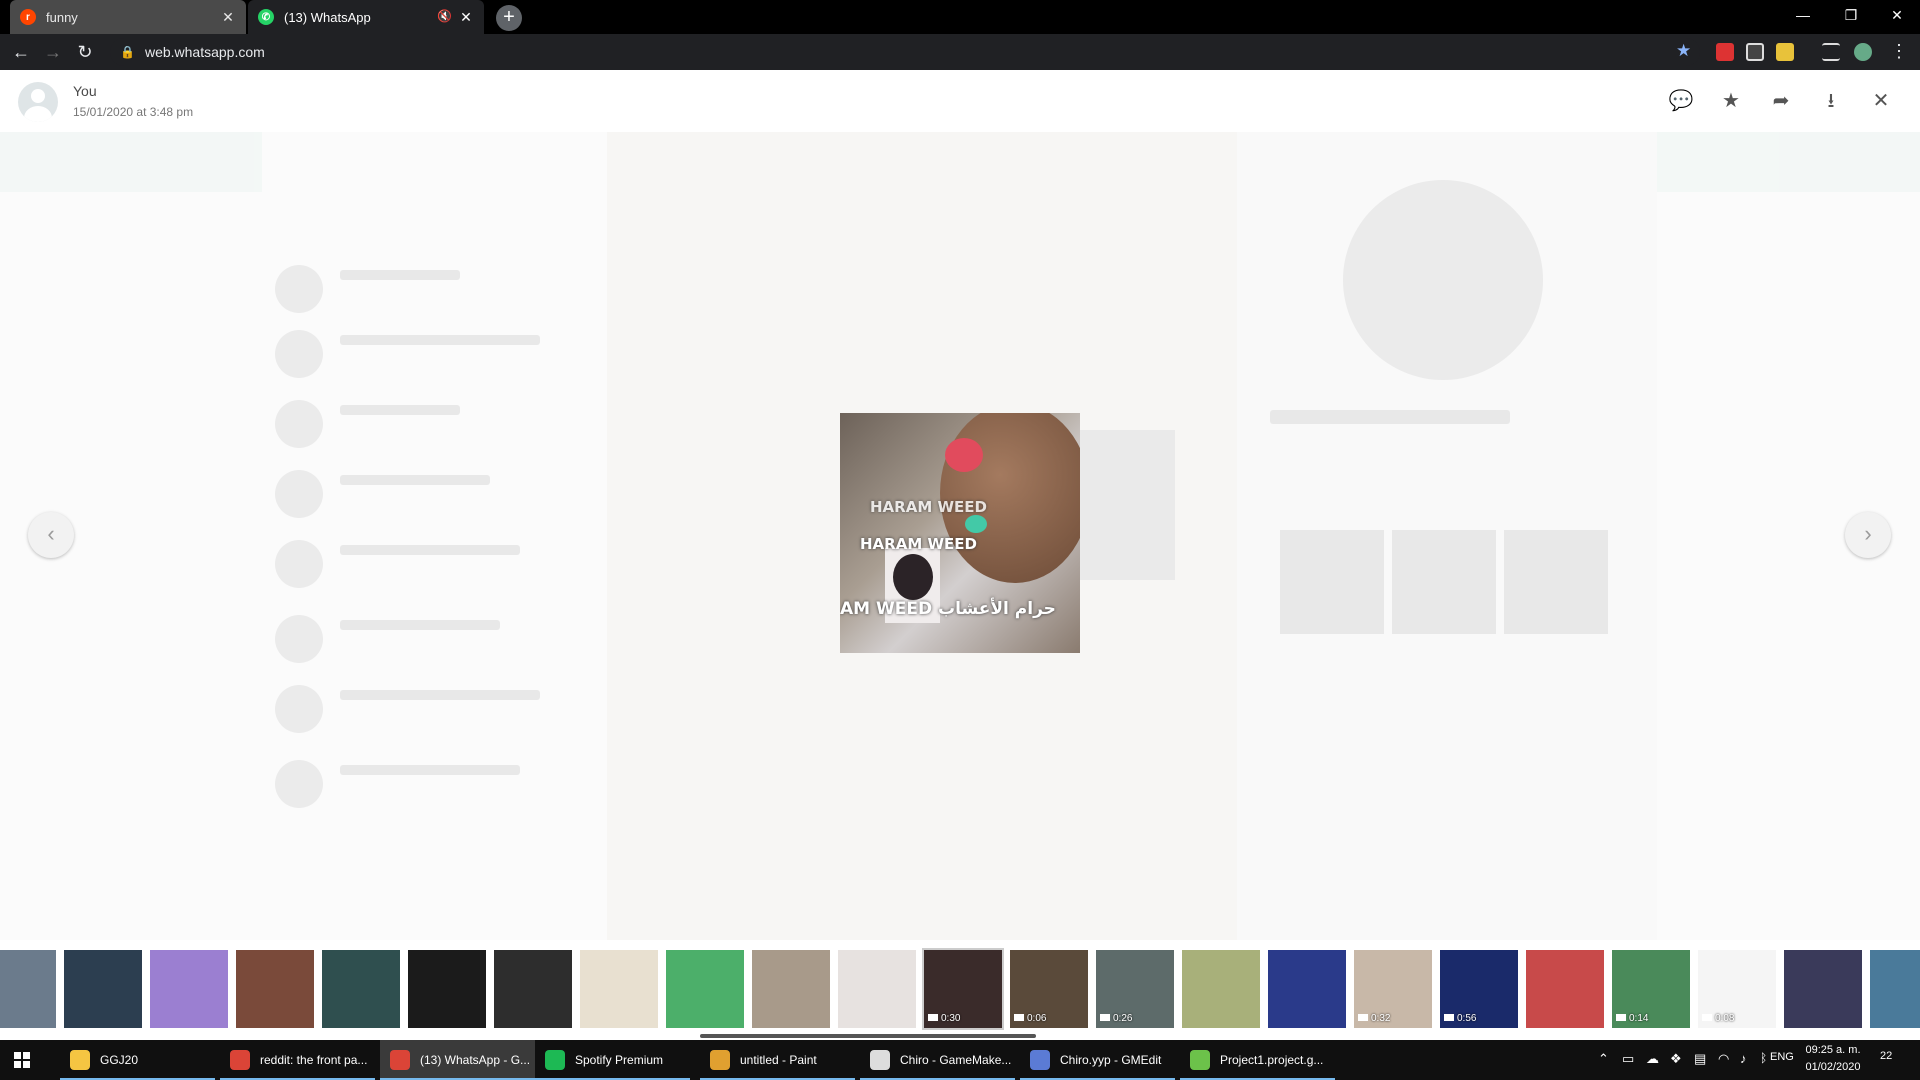  I want to click on reply-icon: 💬, so click(1681, 101).